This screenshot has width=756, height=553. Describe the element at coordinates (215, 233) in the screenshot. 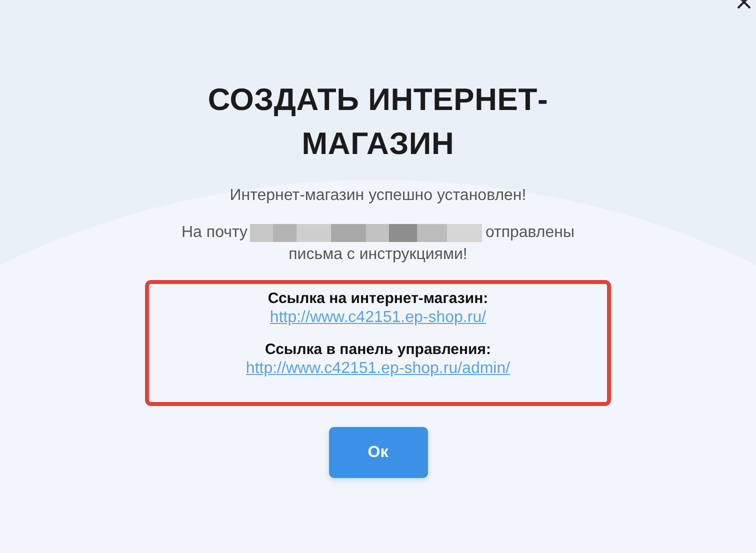

I see `notice-text: На почту` at that location.